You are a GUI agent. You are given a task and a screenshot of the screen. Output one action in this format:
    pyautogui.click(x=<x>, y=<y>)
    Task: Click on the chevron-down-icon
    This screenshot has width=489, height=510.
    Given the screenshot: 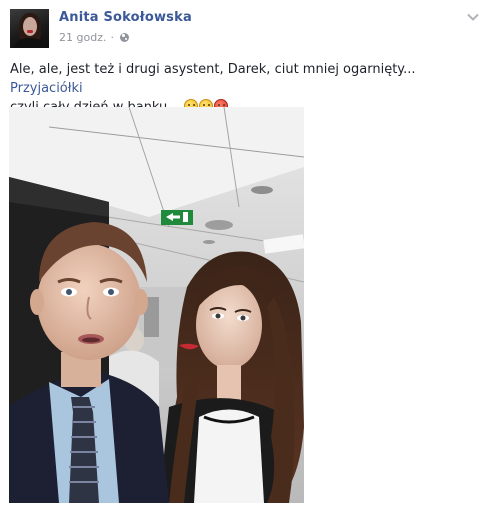 What is the action you would take?
    pyautogui.click(x=473, y=17)
    